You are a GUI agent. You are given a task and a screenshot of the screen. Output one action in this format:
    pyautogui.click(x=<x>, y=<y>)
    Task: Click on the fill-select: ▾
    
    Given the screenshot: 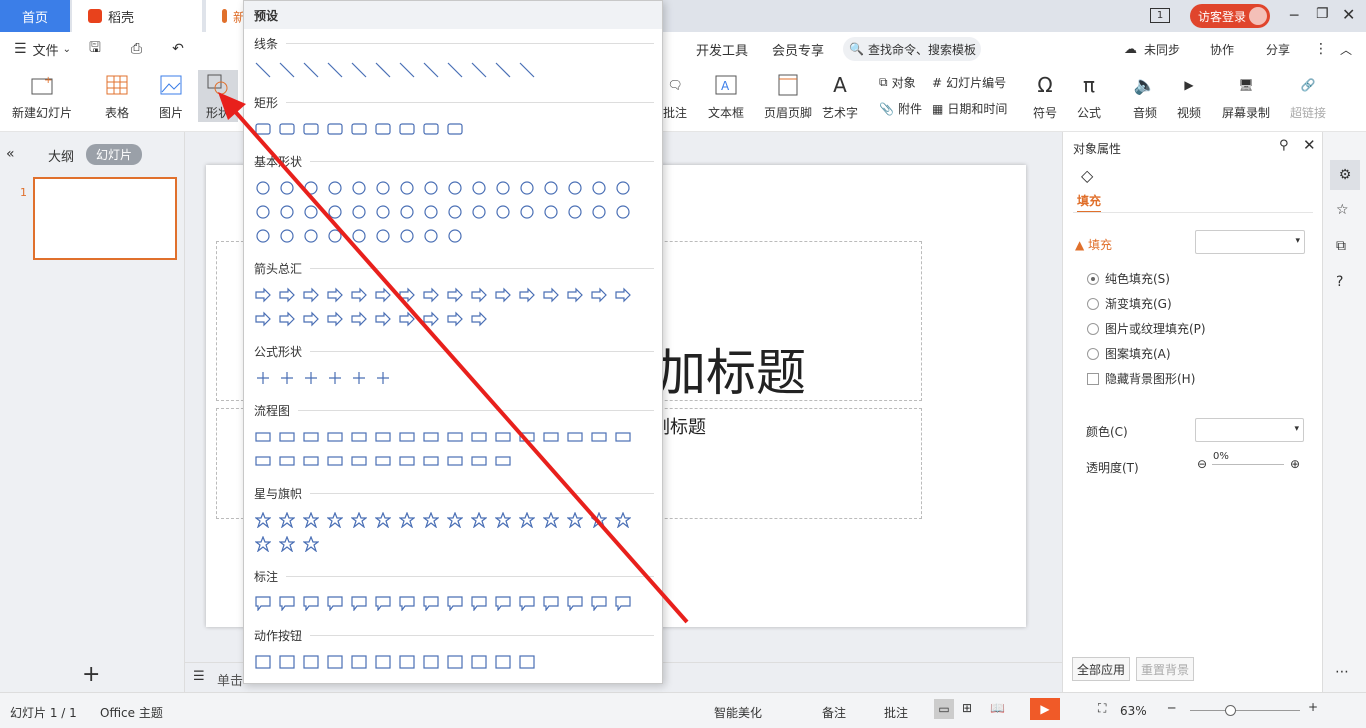 What is the action you would take?
    pyautogui.click(x=1250, y=242)
    